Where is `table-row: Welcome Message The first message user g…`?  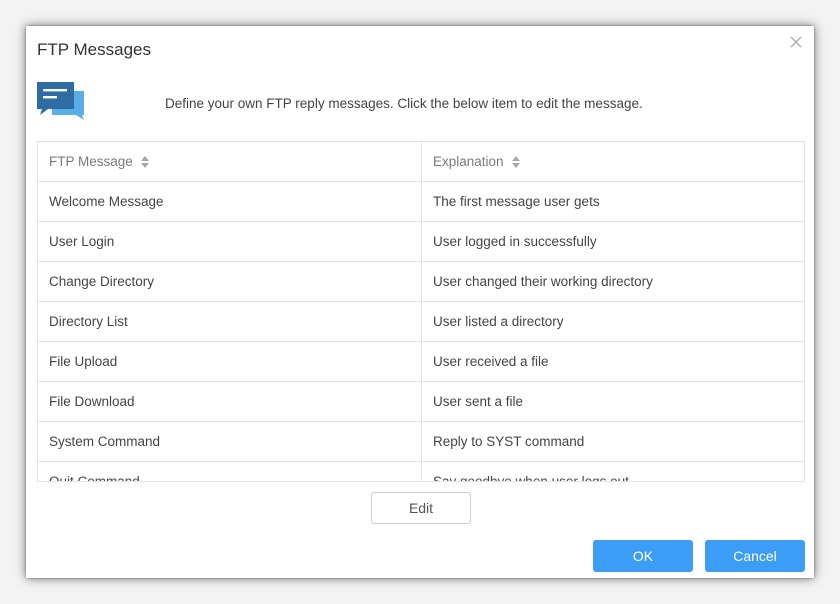
table-row: Welcome Message The first message user g… is located at coordinates (421, 202).